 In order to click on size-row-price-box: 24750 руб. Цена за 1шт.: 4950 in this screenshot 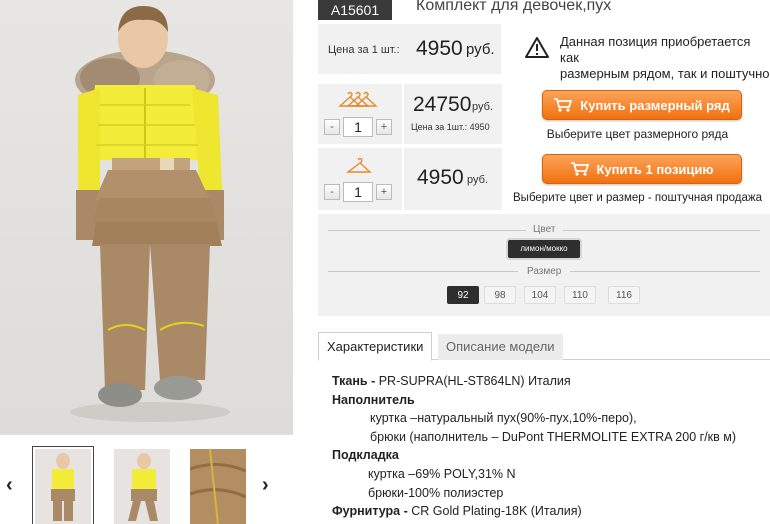, I will do `click(453, 114)`.